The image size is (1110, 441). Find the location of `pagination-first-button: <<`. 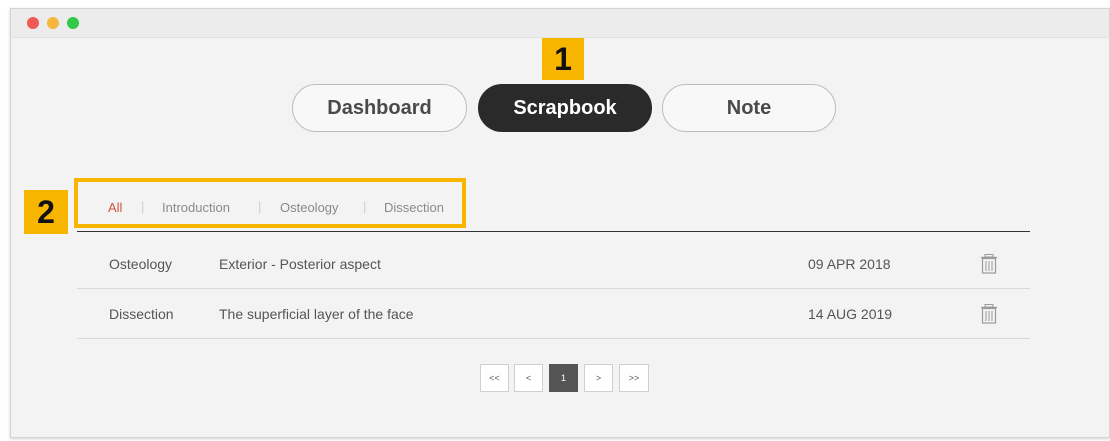

pagination-first-button: << is located at coordinates (494, 378).